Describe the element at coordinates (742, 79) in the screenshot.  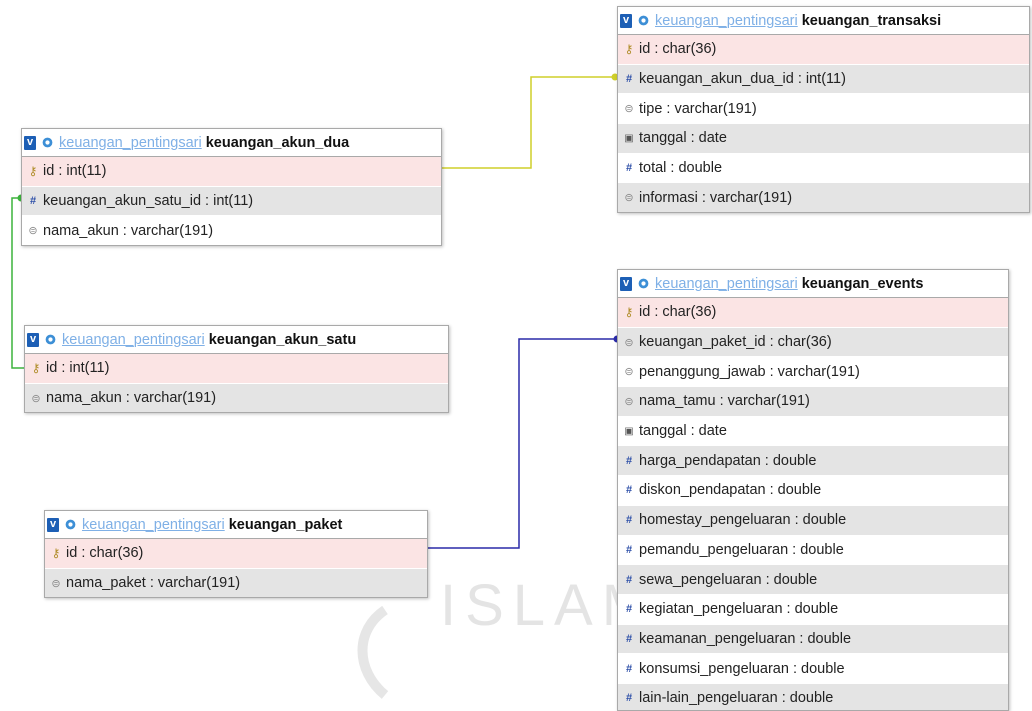
I see `column-label: keuangan_akun_dua_id : int(11)` at that location.